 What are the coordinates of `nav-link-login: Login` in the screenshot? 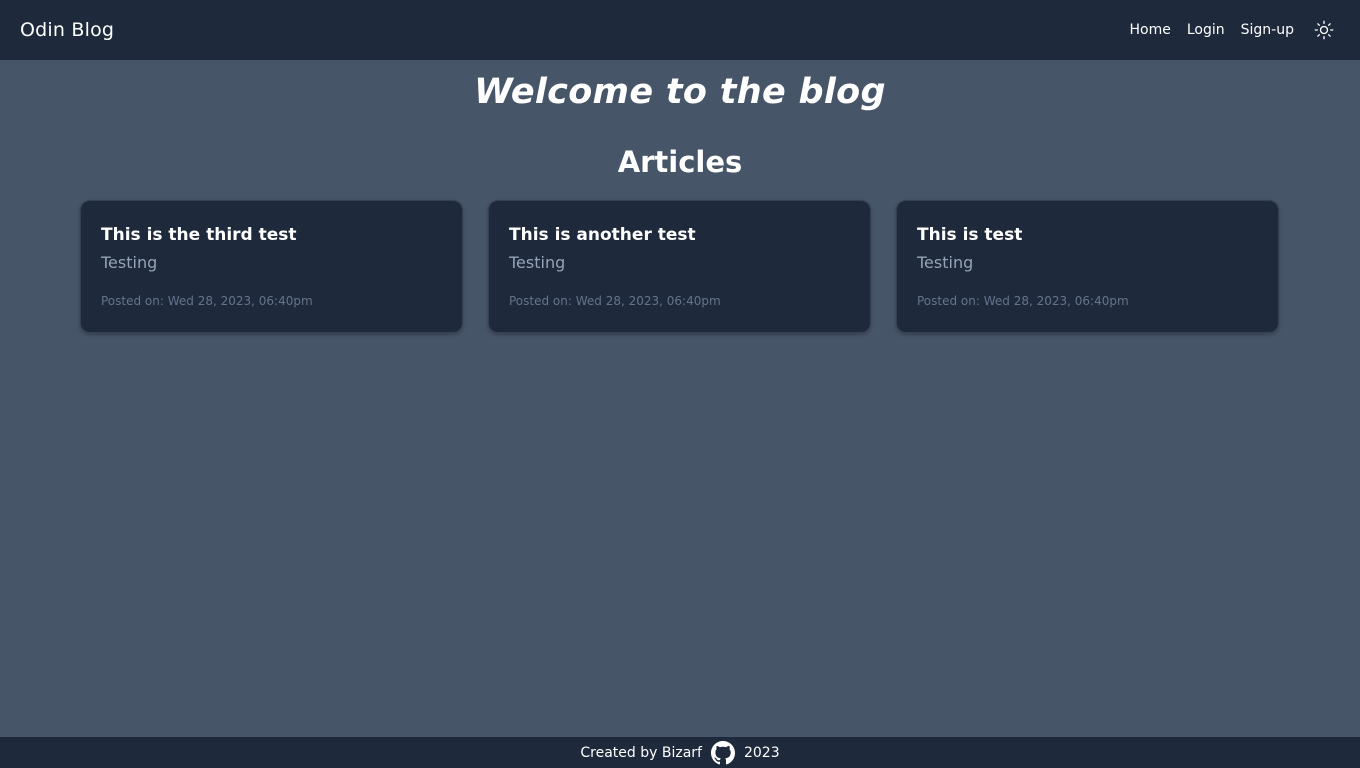 It's located at (1206, 30).